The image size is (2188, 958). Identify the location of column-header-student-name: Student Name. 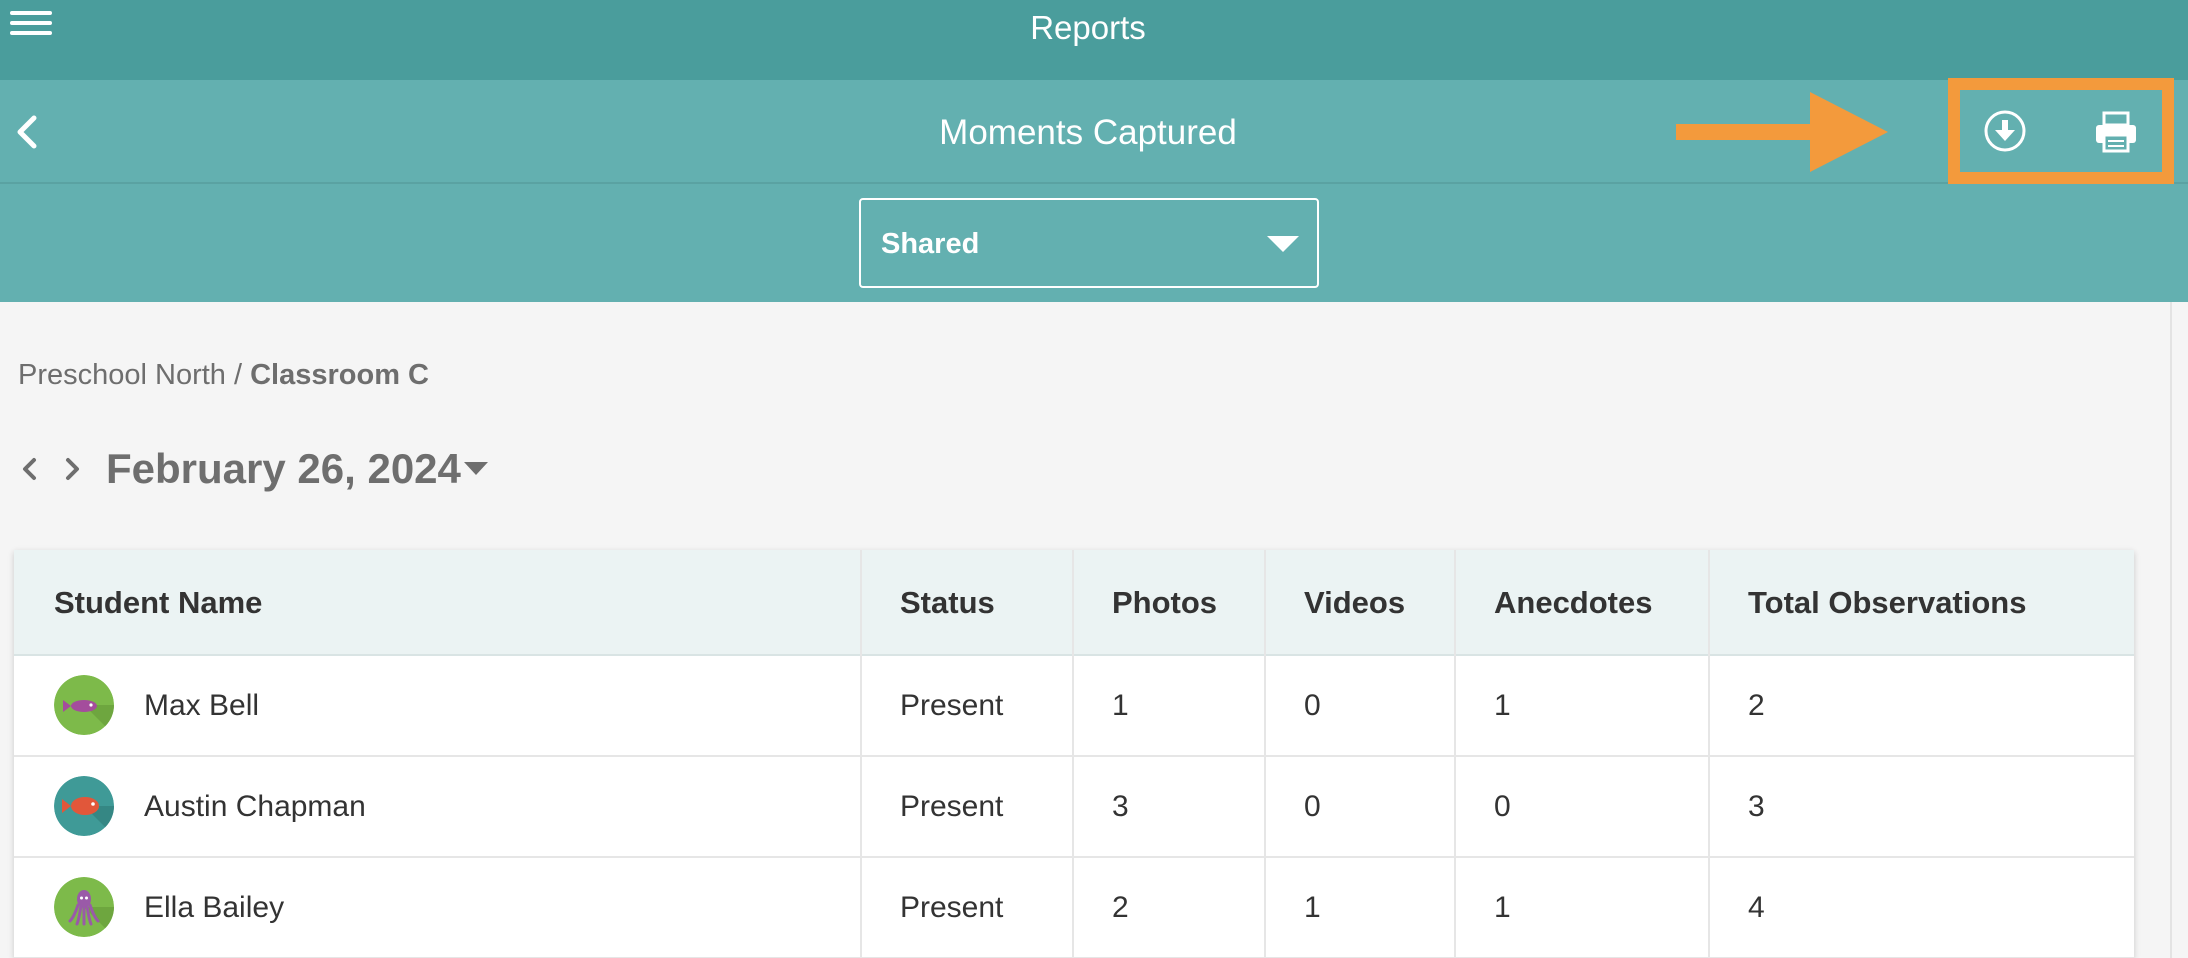
(437, 603).